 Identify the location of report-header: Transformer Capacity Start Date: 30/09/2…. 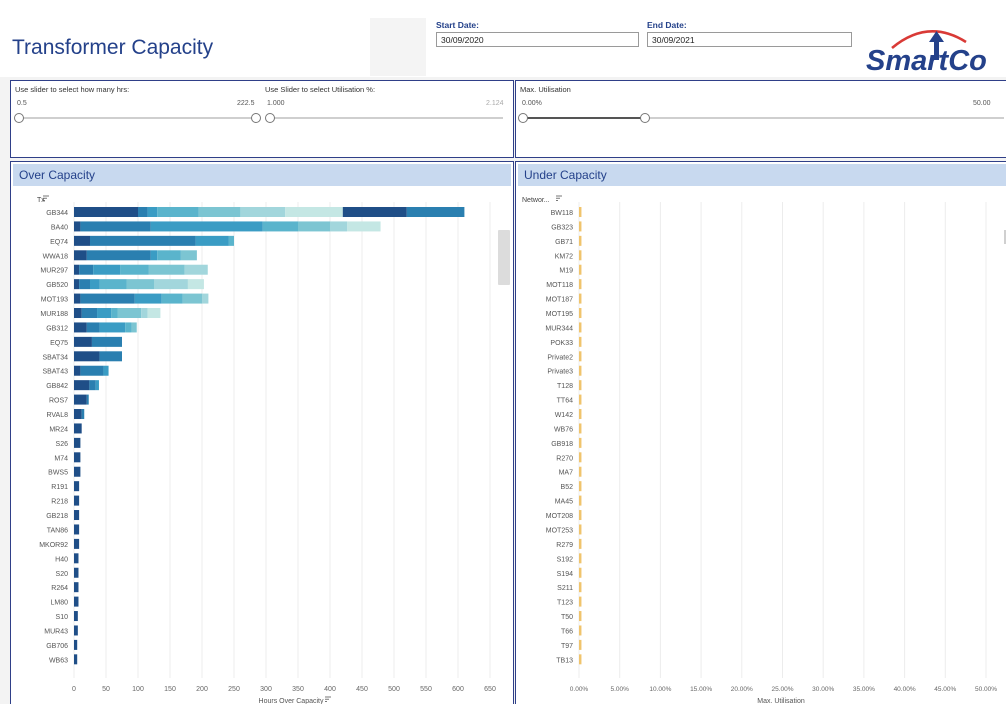
(503, 38).